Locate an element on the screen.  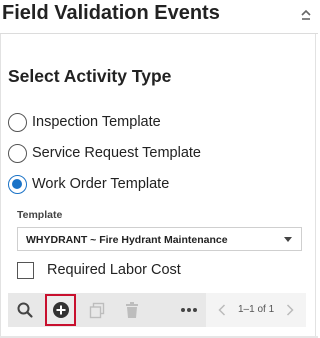
checkbox-label: Required Labor Cost is located at coordinates (114, 270).